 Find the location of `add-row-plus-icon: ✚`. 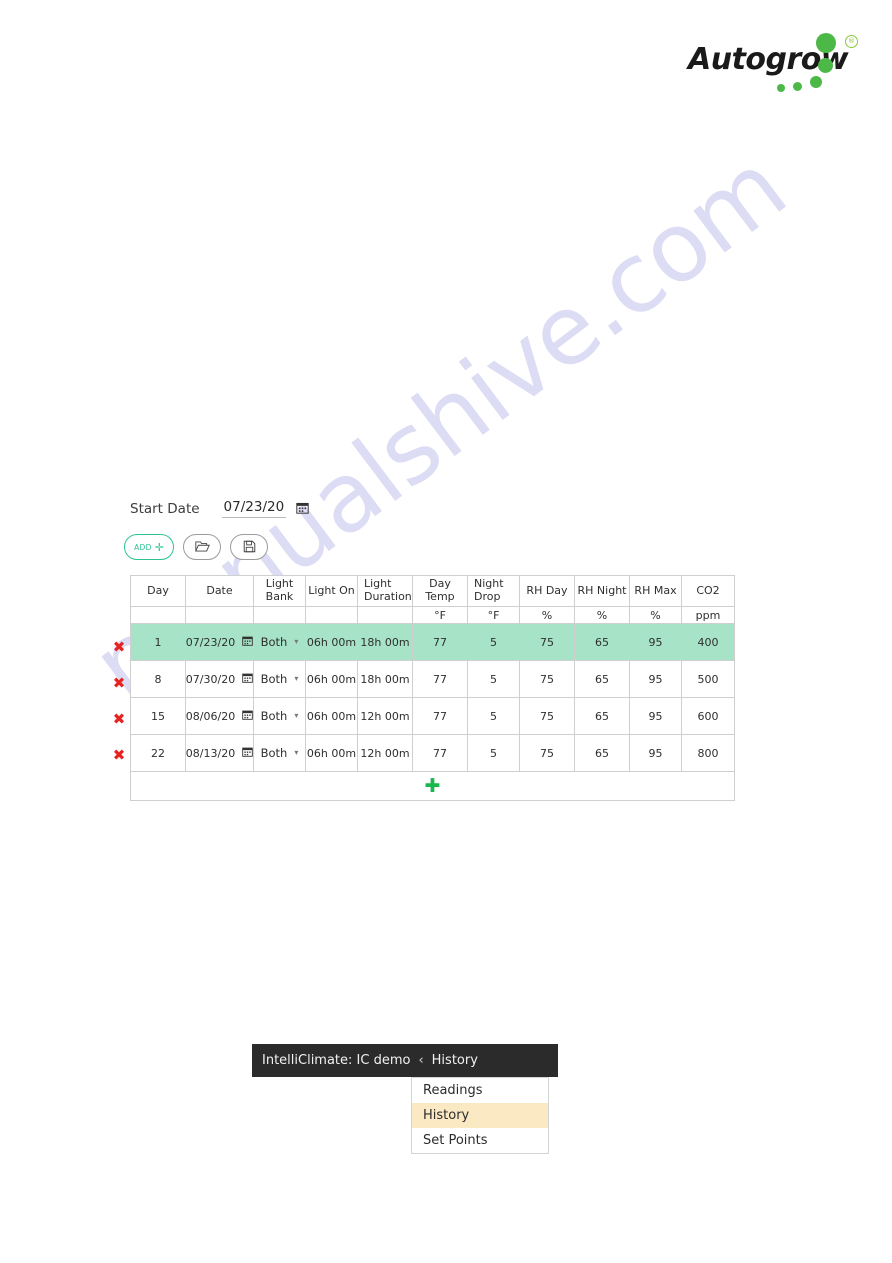

add-row-plus-icon: ✚ is located at coordinates (432, 785).